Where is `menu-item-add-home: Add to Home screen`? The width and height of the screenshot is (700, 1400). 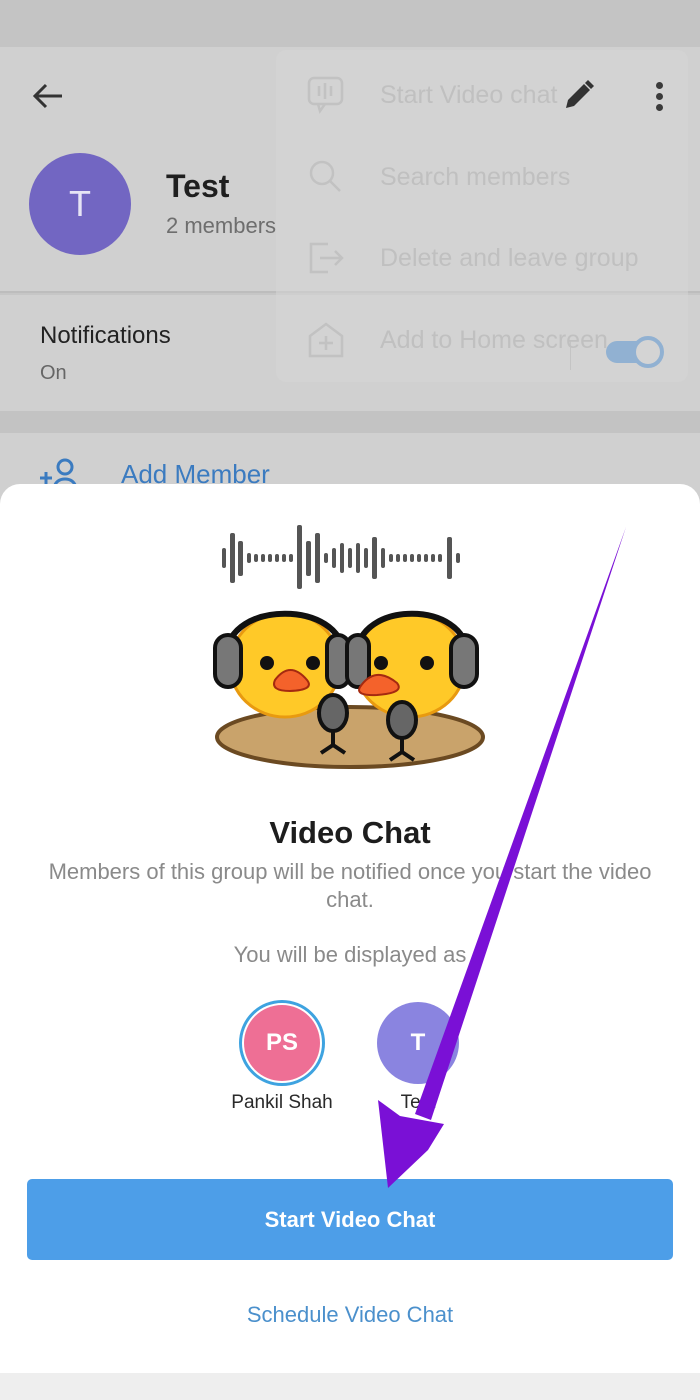
menu-item-add-home: Add to Home screen is located at coordinates (482, 340).